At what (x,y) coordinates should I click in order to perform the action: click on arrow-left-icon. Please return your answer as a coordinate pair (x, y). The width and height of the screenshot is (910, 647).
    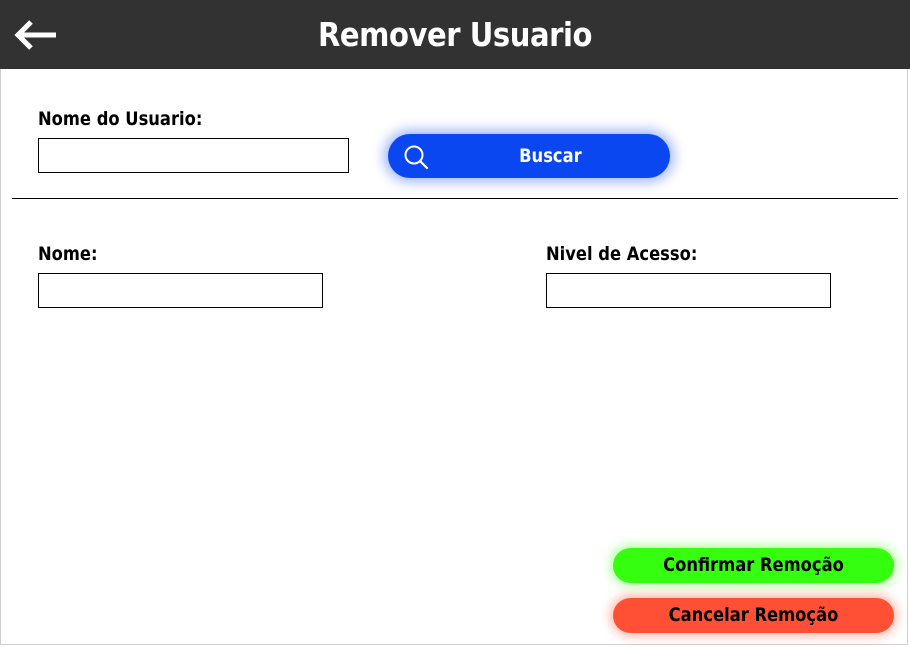
    Looking at the image, I should click on (35, 35).